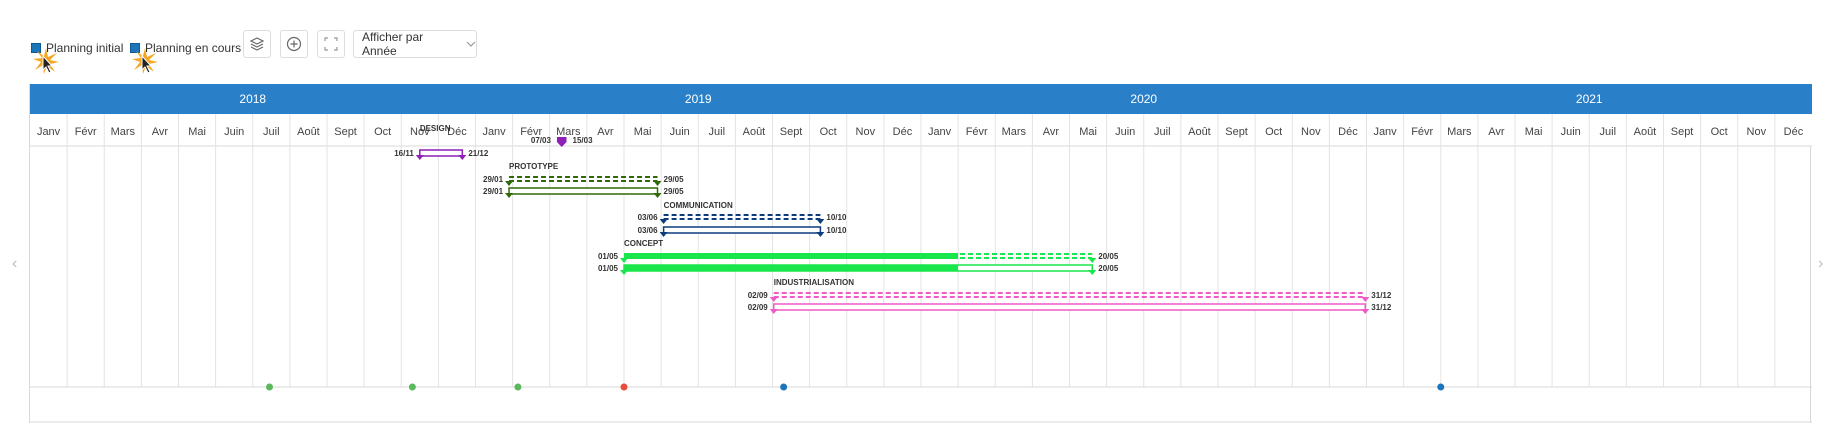 This screenshot has width=1834, height=428. Describe the element at coordinates (698, 205) in the screenshot. I see `task-label: COMMUNICATION` at that location.